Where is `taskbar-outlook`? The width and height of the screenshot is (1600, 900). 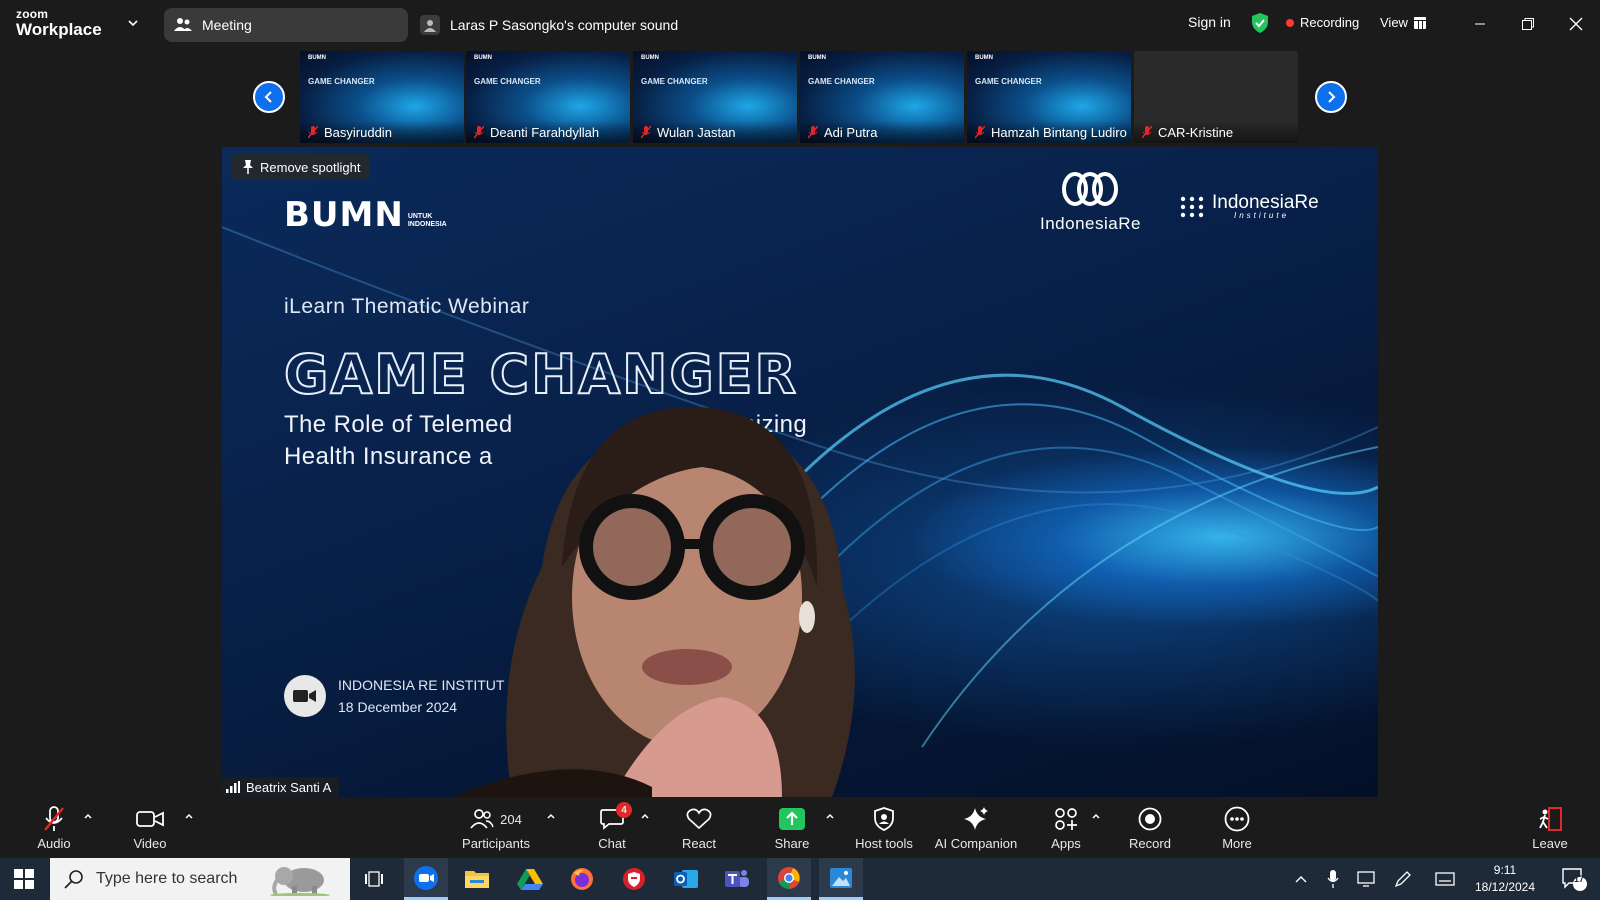
taskbar-outlook is located at coordinates (686, 879).